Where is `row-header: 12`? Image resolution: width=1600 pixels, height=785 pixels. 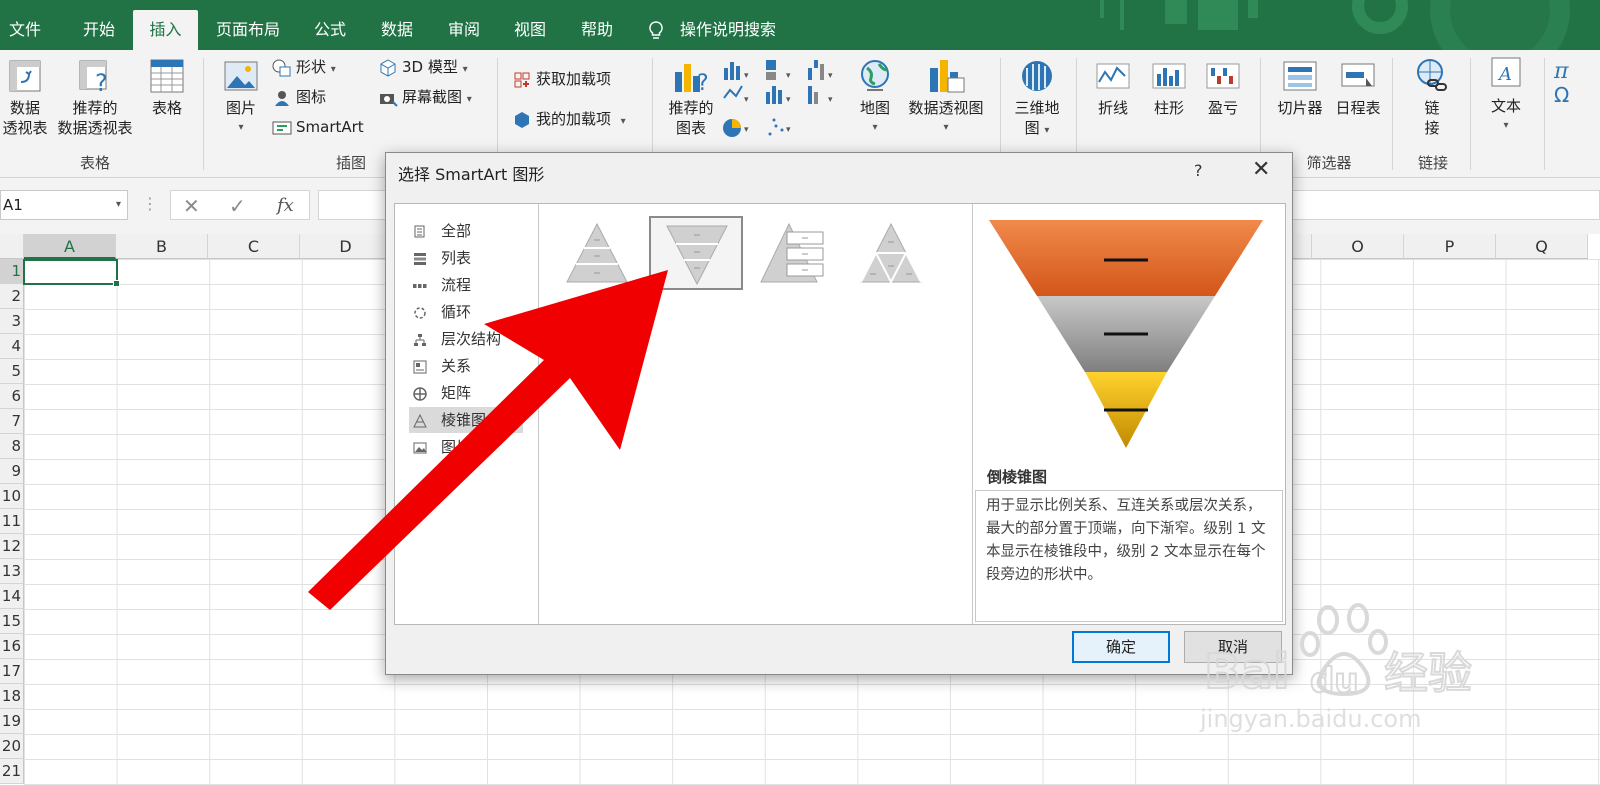 row-header: 12 is located at coordinates (12, 546).